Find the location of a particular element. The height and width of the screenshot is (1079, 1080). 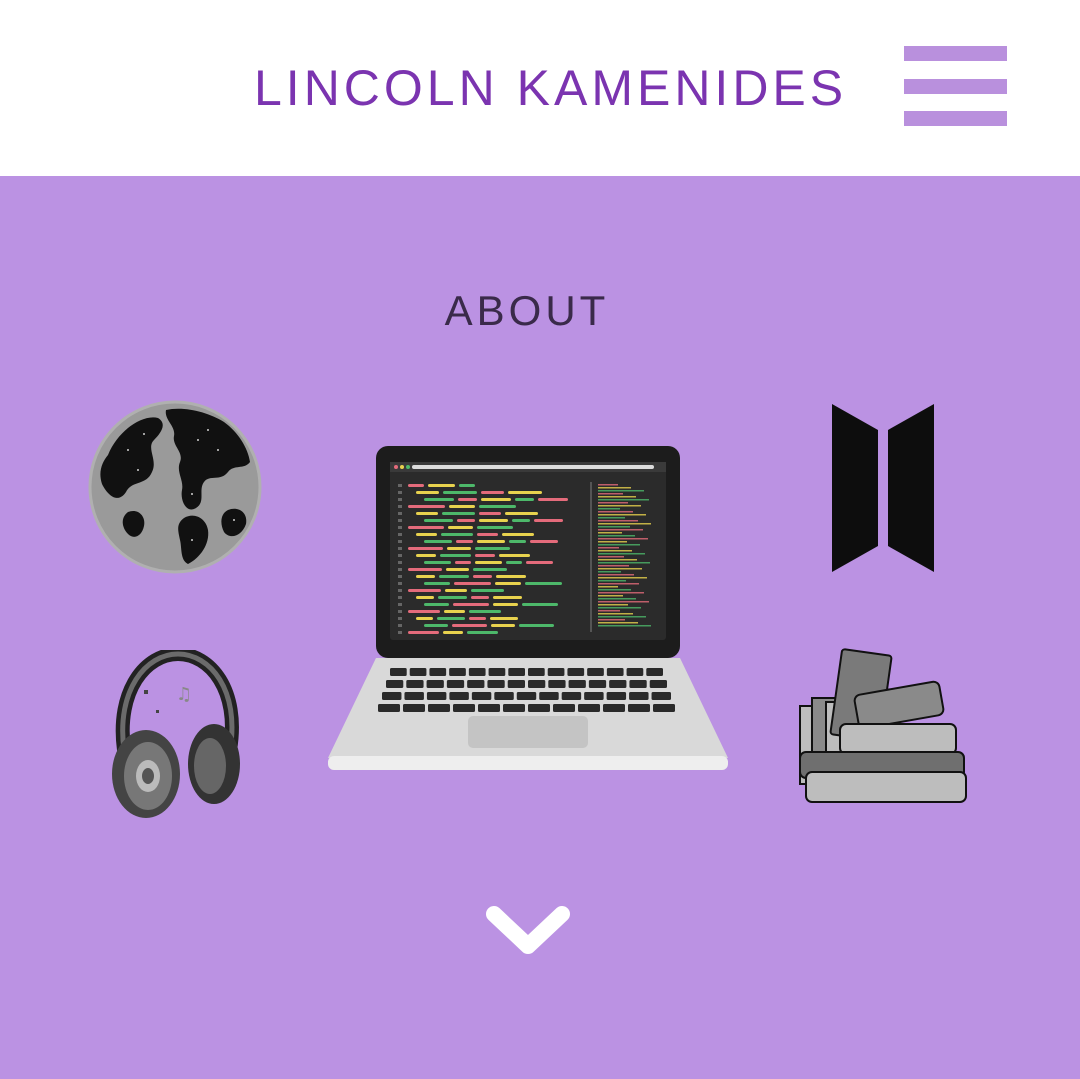

scroll-down-button is located at coordinates (528, 932).